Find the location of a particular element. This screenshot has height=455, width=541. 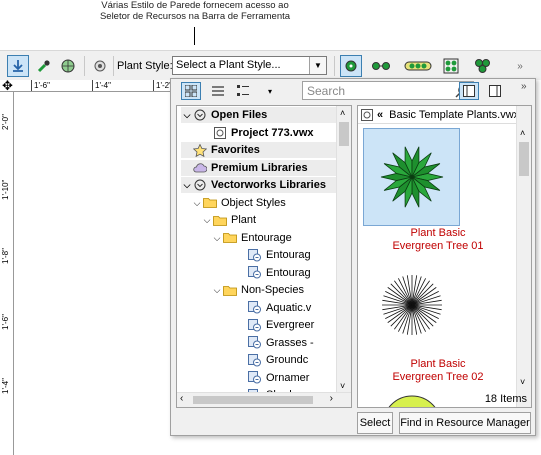

plant-style-dropdown: Select a Plant Style... ▼ is located at coordinates (249, 65).